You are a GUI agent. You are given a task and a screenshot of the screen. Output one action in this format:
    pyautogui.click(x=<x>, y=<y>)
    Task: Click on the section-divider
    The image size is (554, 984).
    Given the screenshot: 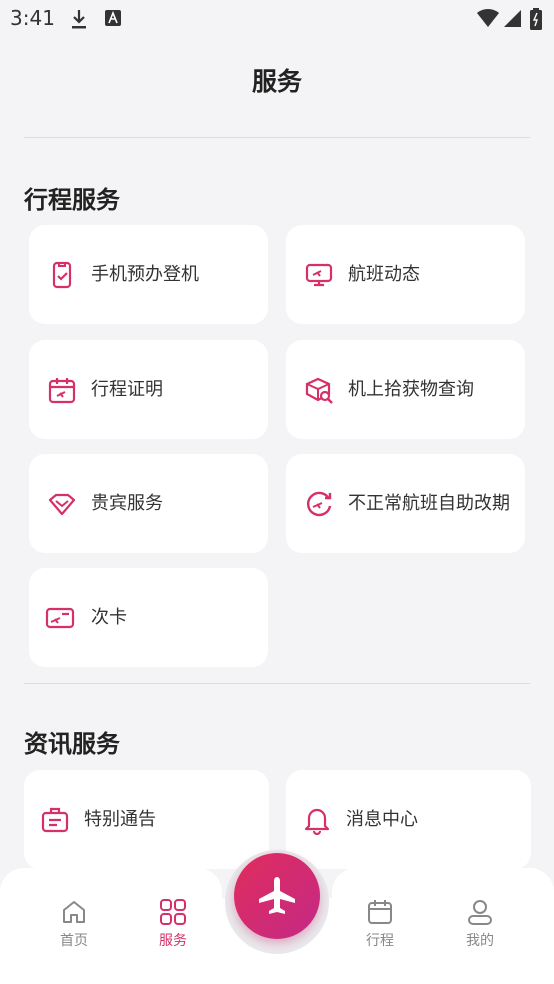 What is the action you would take?
    pyautogui.click(x=277, y=683)
    